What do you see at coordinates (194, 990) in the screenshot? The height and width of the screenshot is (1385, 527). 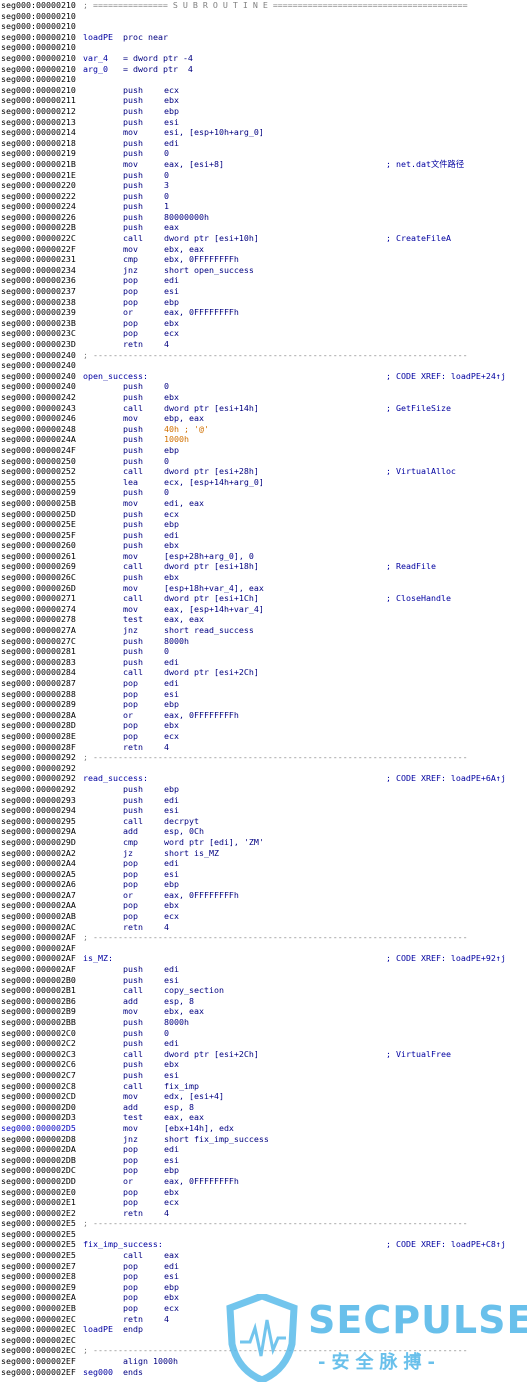 I see `operand: copy_section` at bounding box center [194, 990].